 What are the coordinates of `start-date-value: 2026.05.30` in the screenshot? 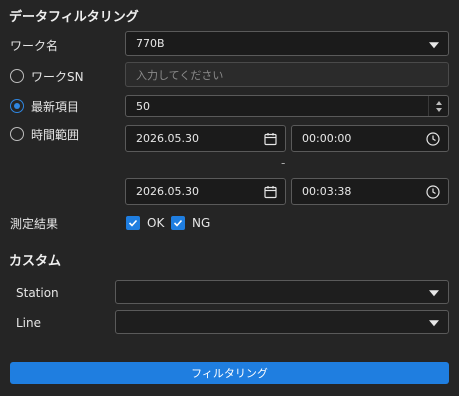 It's located at (167, 138).